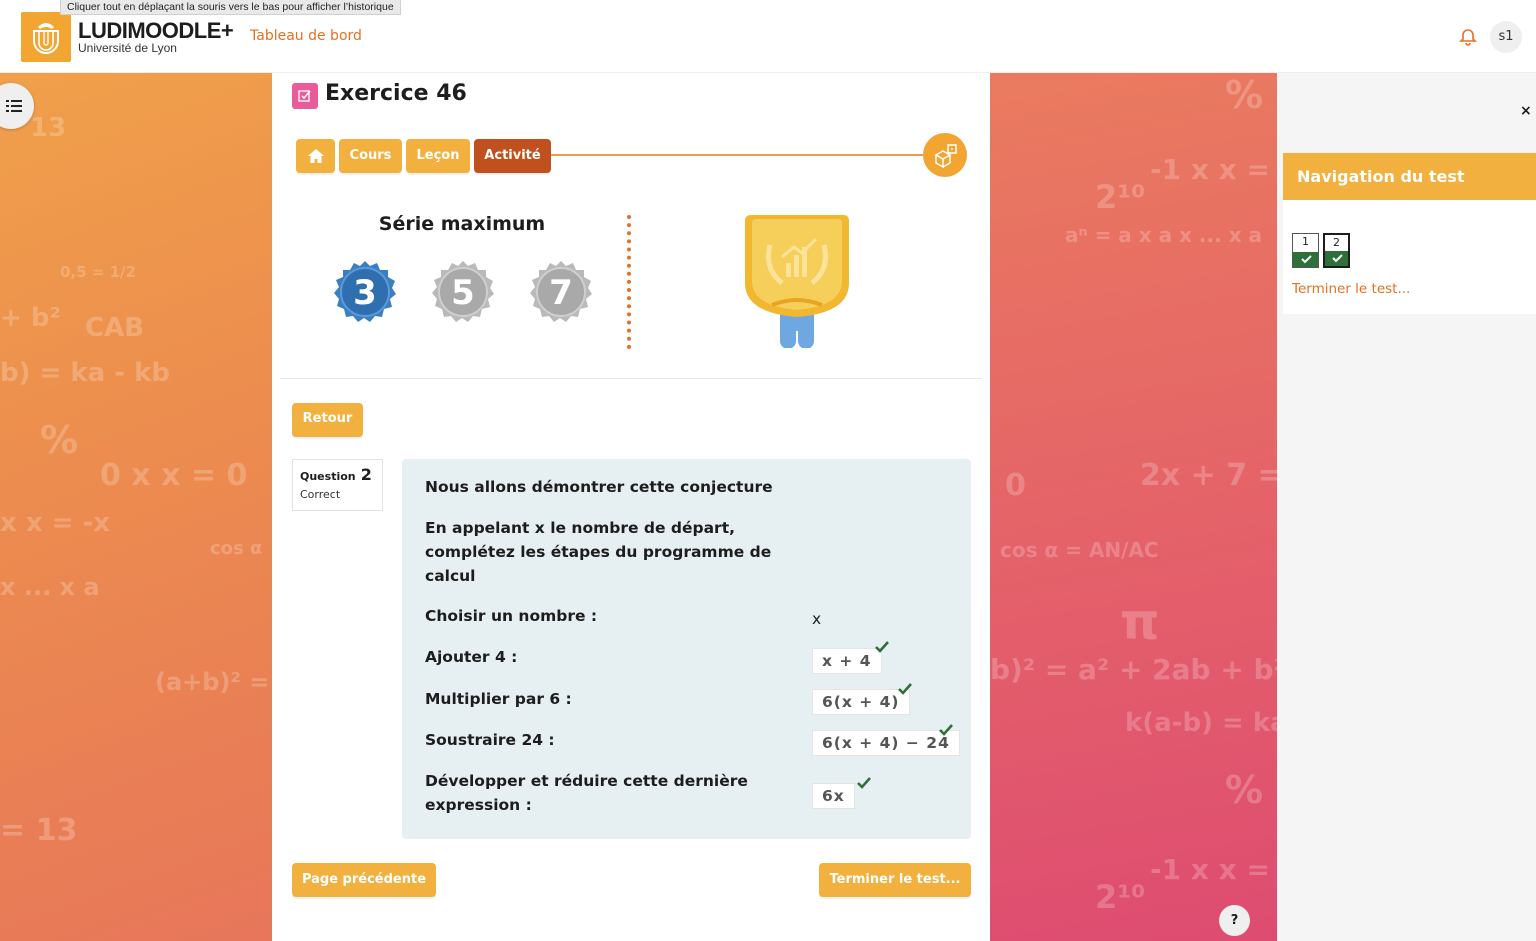 The image size is (1536, 941). I want to click on question-intro: Nous allons démontrer cette conjecture, so click(599, 487).